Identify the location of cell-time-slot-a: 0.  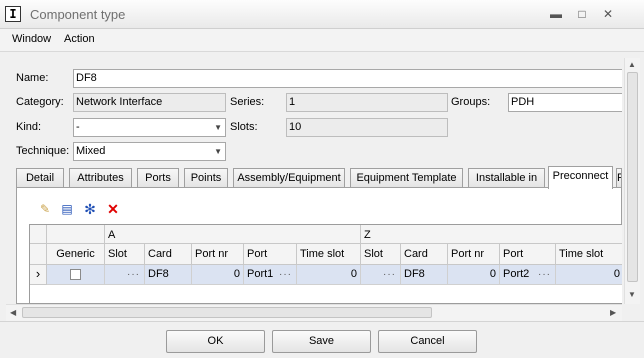
(329, 275).